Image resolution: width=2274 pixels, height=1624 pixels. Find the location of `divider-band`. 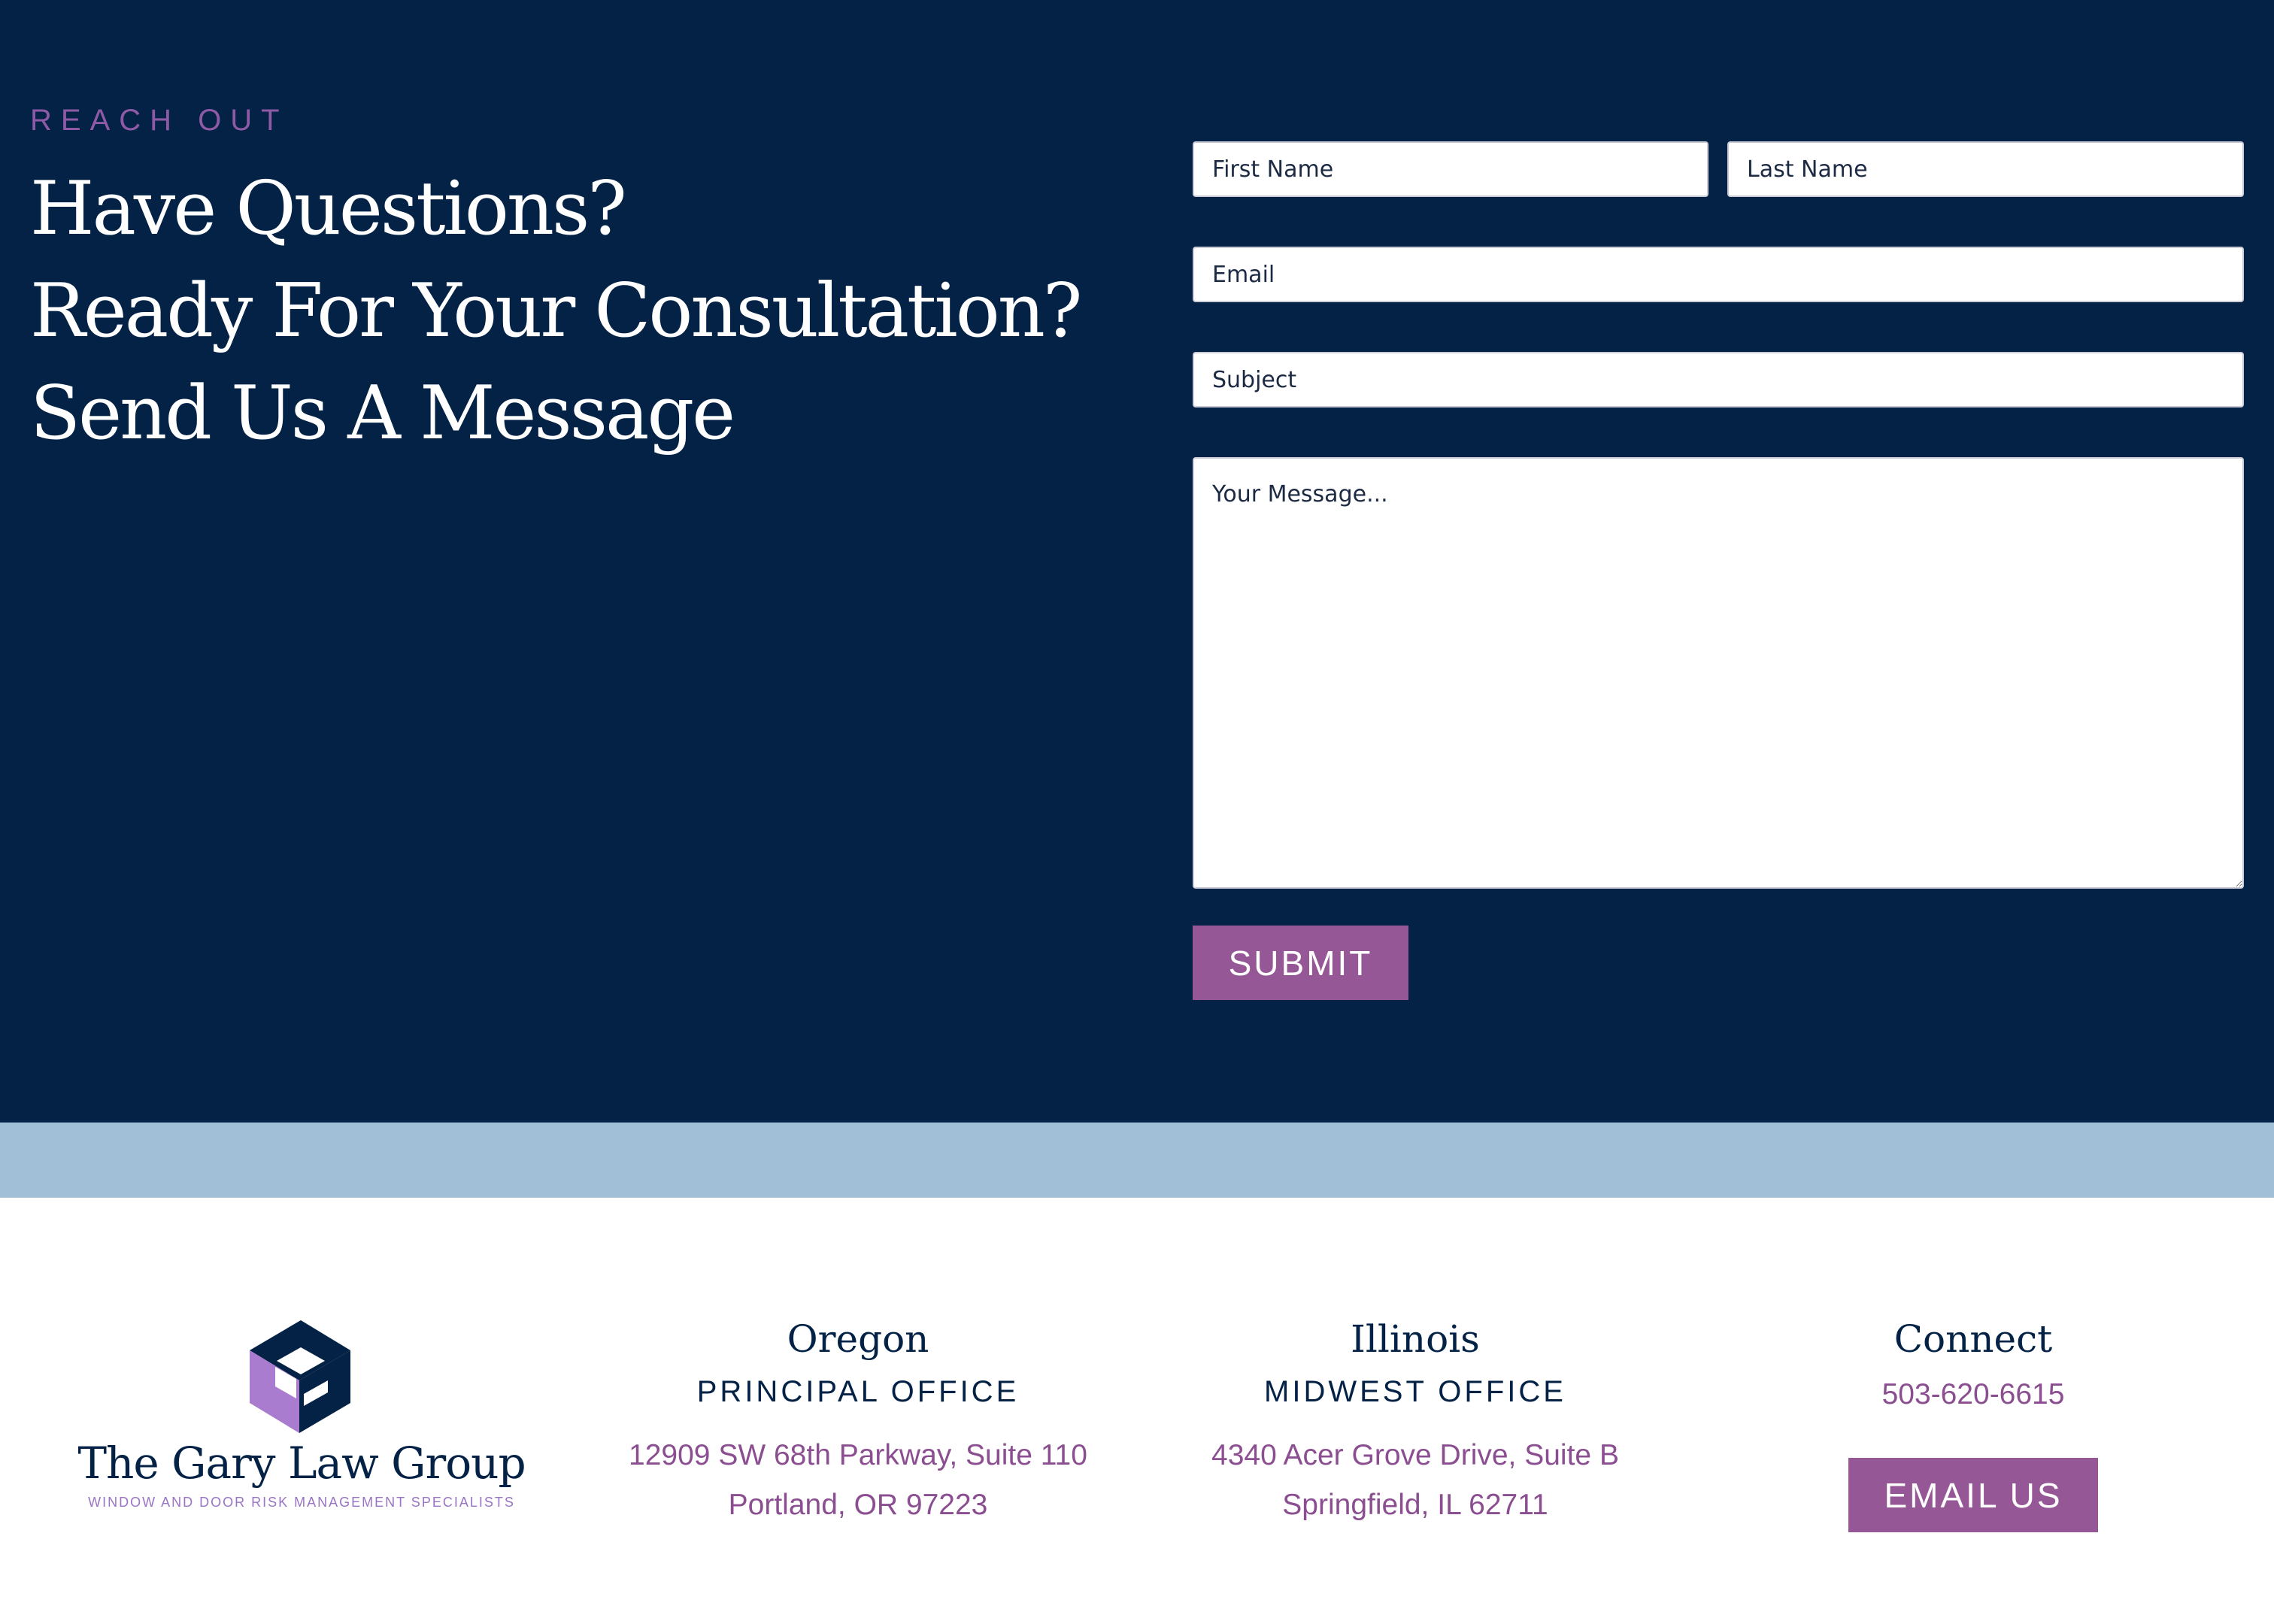

divider-band is located at coordinates (1137, 1160).